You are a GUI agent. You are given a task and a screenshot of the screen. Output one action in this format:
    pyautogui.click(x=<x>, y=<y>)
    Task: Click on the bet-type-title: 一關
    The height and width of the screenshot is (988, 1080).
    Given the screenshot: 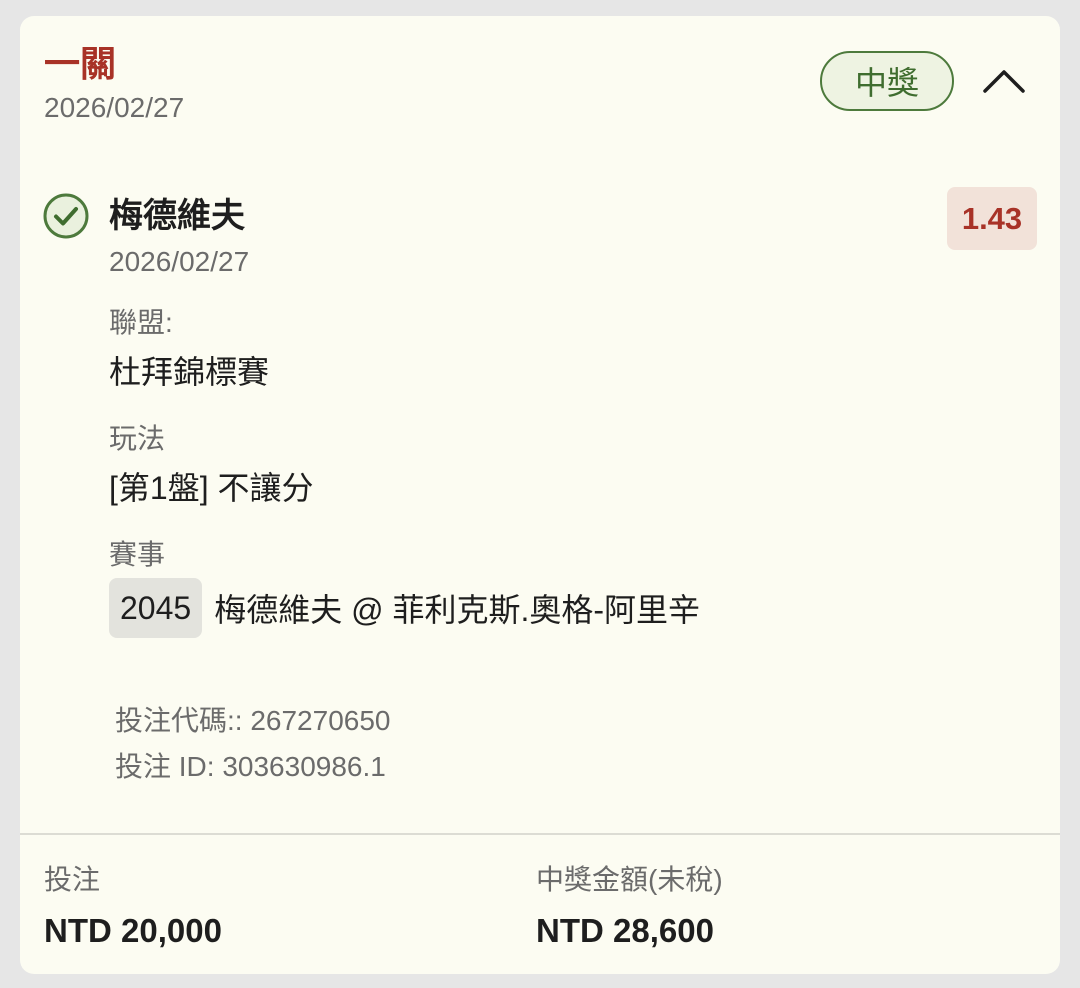 What is the action you would take?
    pyautogui.click(x=80, y=63)
    